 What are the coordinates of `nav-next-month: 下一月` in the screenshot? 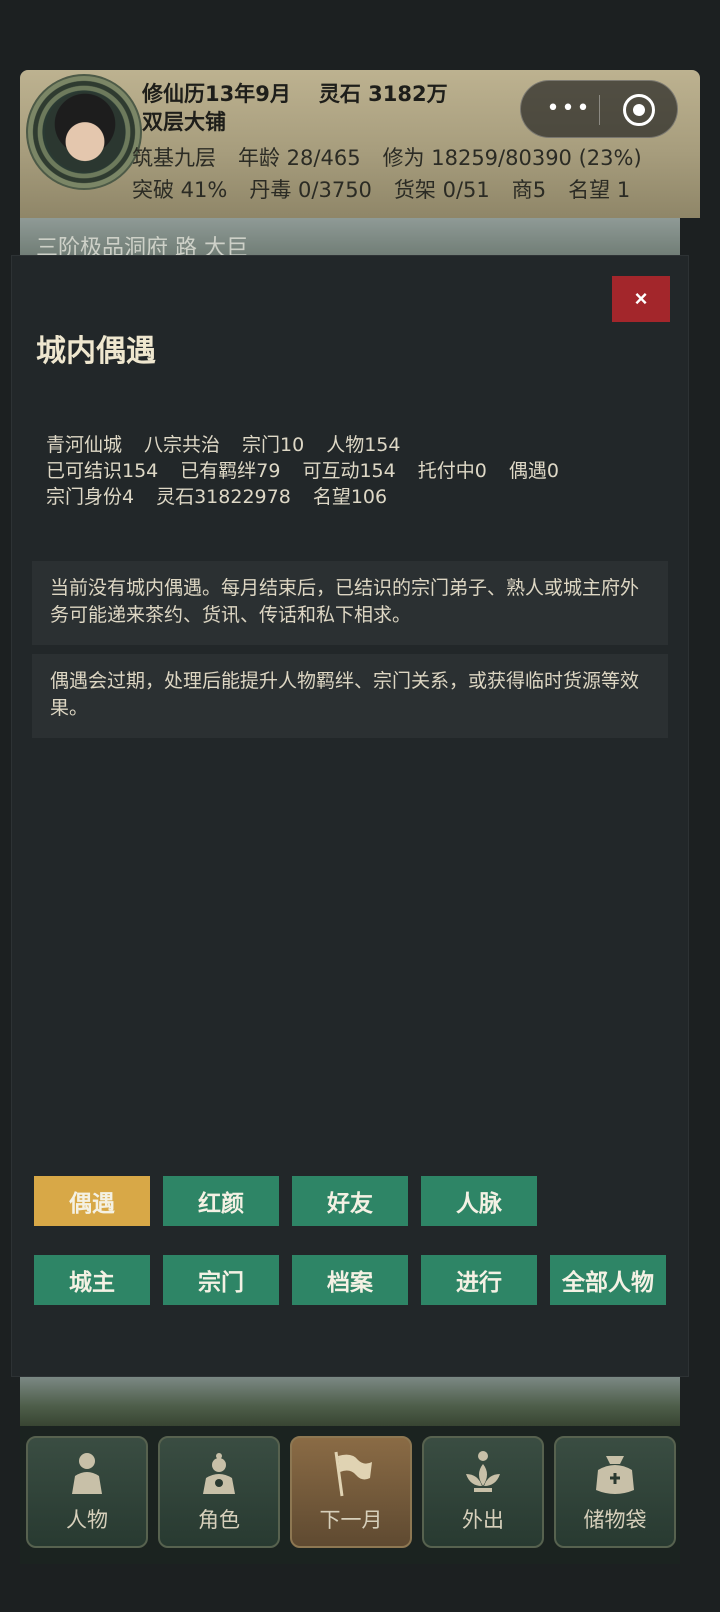 It's located at (351, 1492).